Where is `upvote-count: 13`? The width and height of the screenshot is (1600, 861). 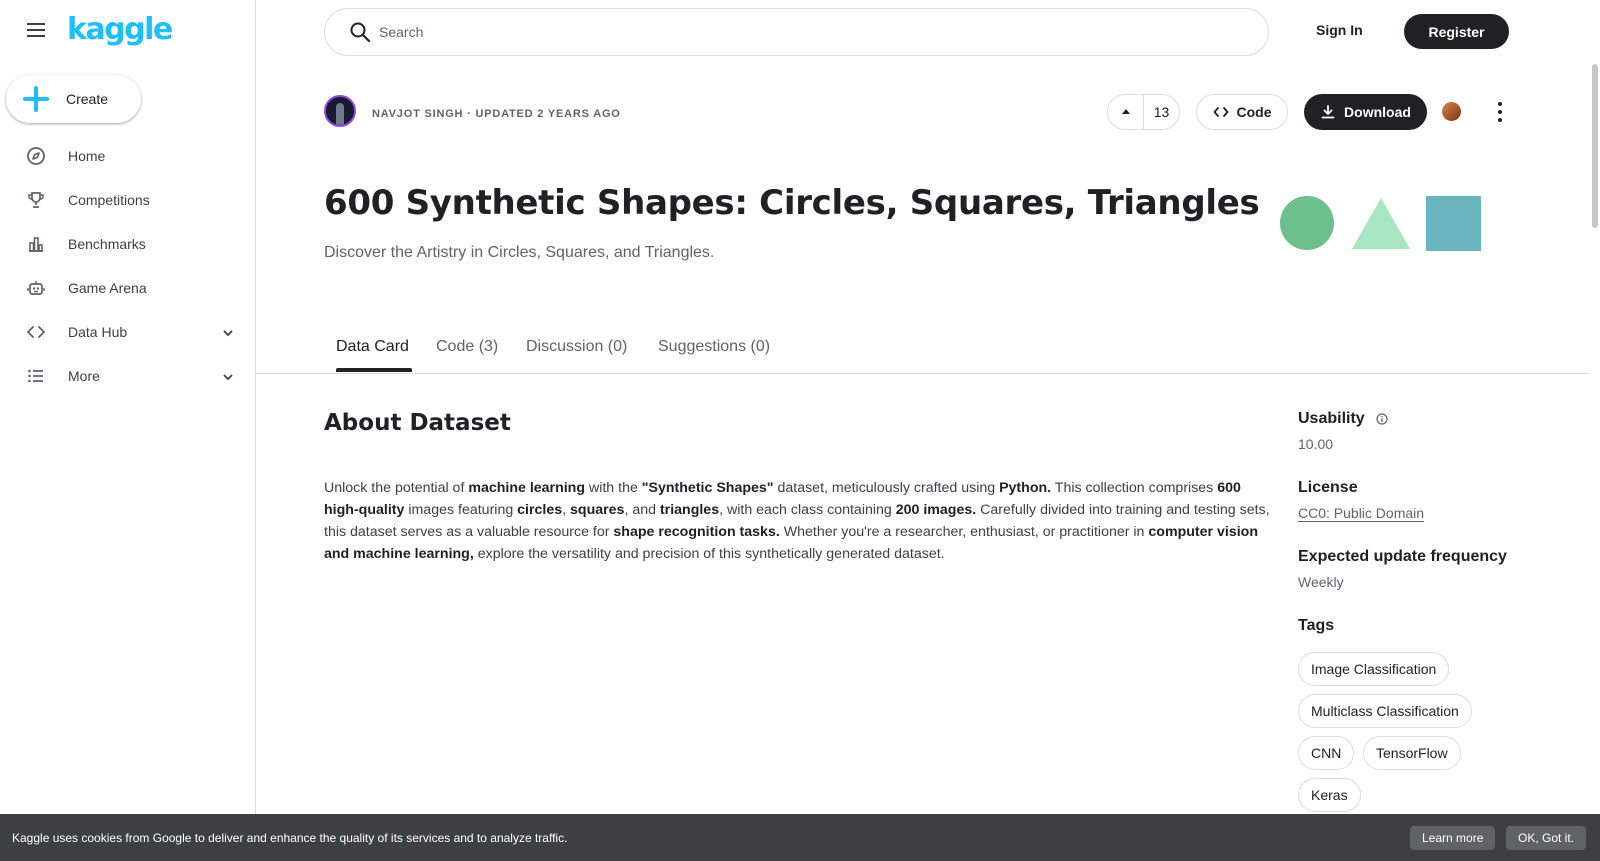 upvote-count: 13 is located at coordinates (1161, 112).